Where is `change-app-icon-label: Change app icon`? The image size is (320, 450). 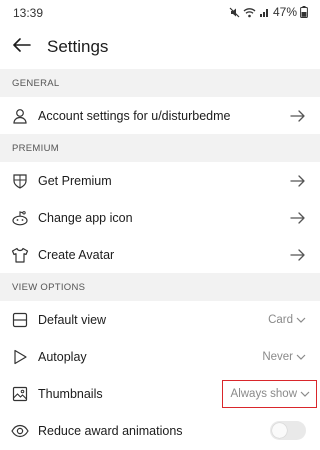
change-app-icon-label: Change app icon is located at coordinates (85, 217).